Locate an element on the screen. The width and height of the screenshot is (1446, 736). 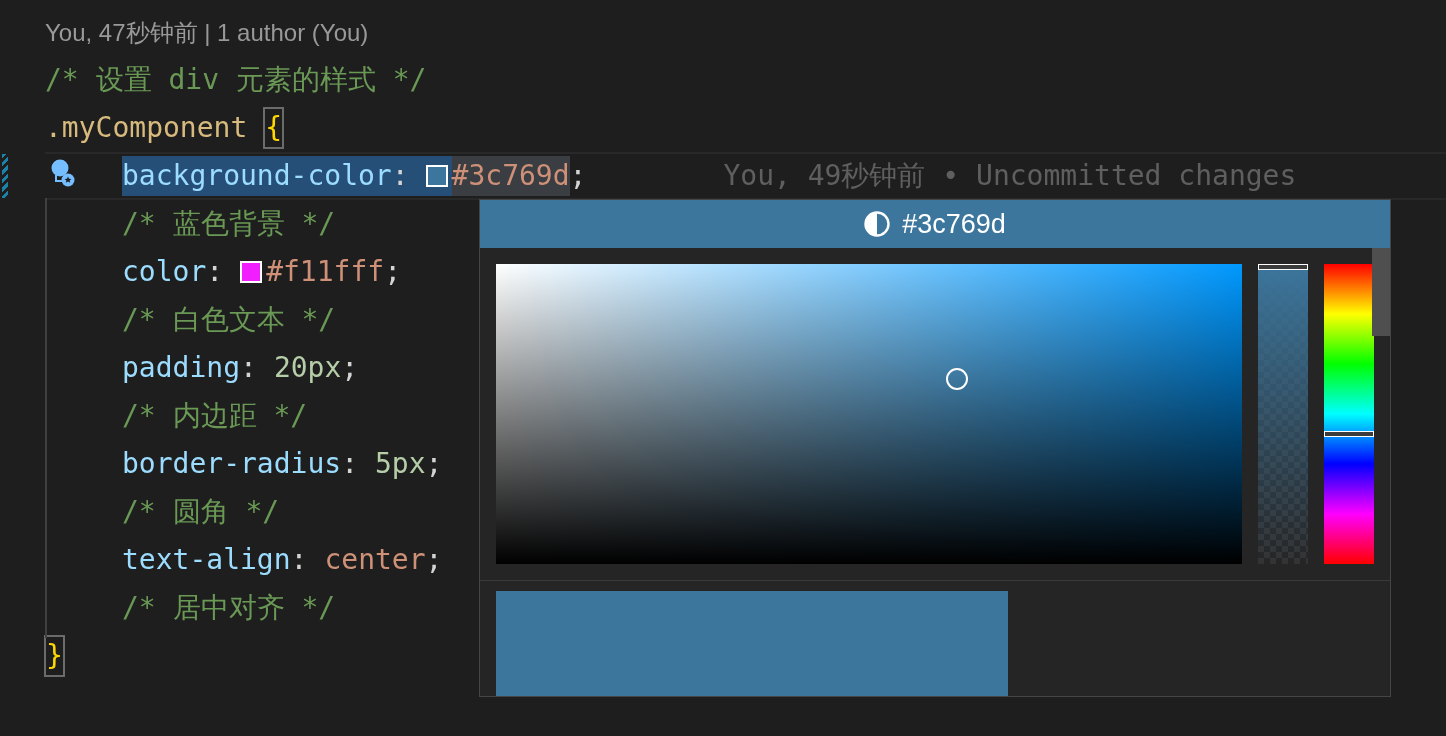
css-property: padding is located at coordinates (181, 368).